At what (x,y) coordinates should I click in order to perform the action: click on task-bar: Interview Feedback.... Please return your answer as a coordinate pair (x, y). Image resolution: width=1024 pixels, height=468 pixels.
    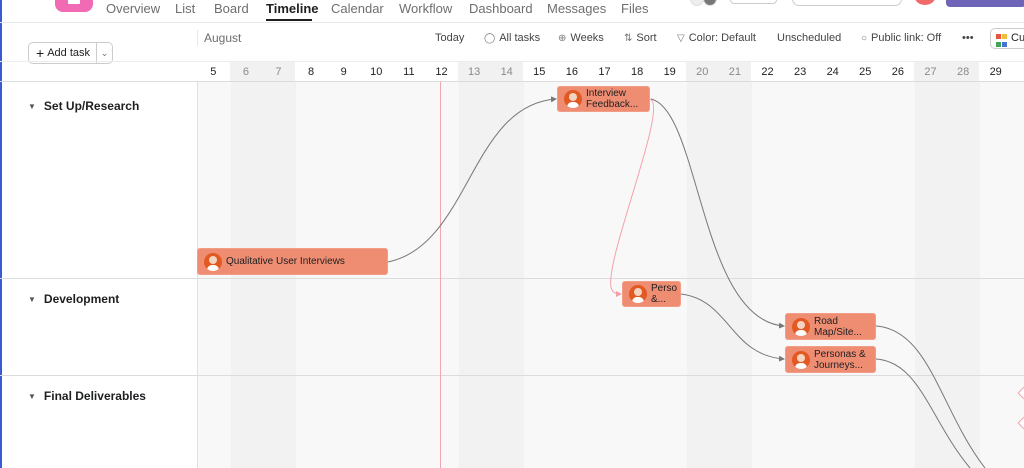
    Looking at the image, I should click on (603, 99).